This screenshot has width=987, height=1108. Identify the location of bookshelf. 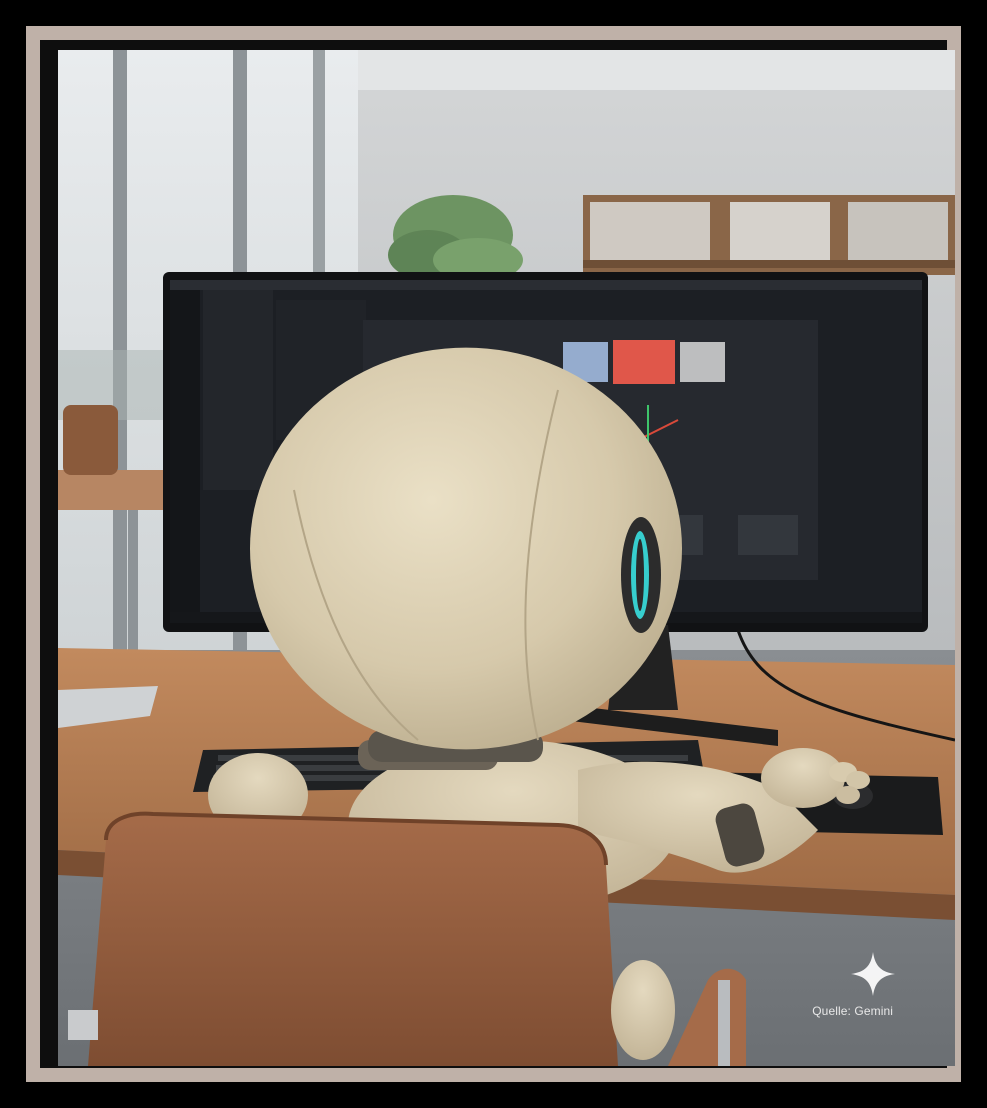
(769, 235).